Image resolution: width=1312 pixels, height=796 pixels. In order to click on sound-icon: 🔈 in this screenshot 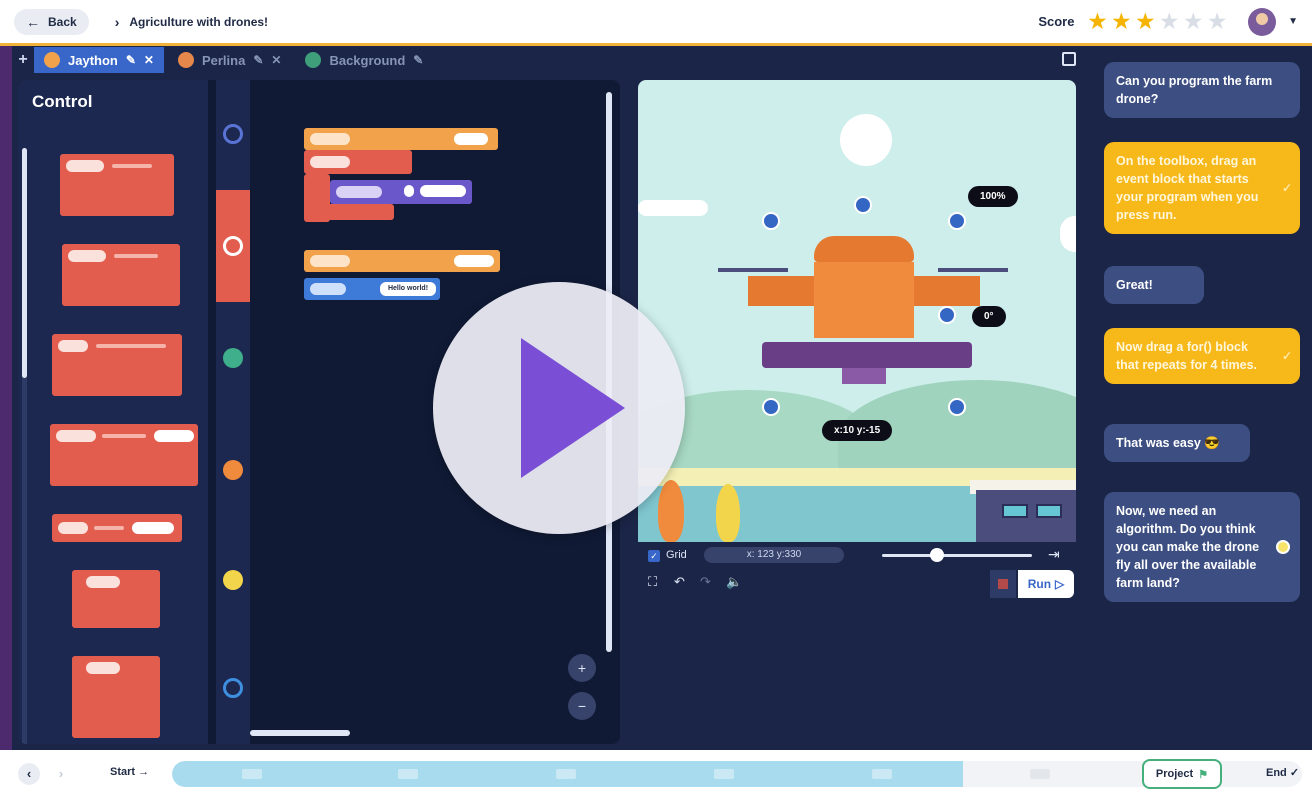, I will do `click(734, 582)`.